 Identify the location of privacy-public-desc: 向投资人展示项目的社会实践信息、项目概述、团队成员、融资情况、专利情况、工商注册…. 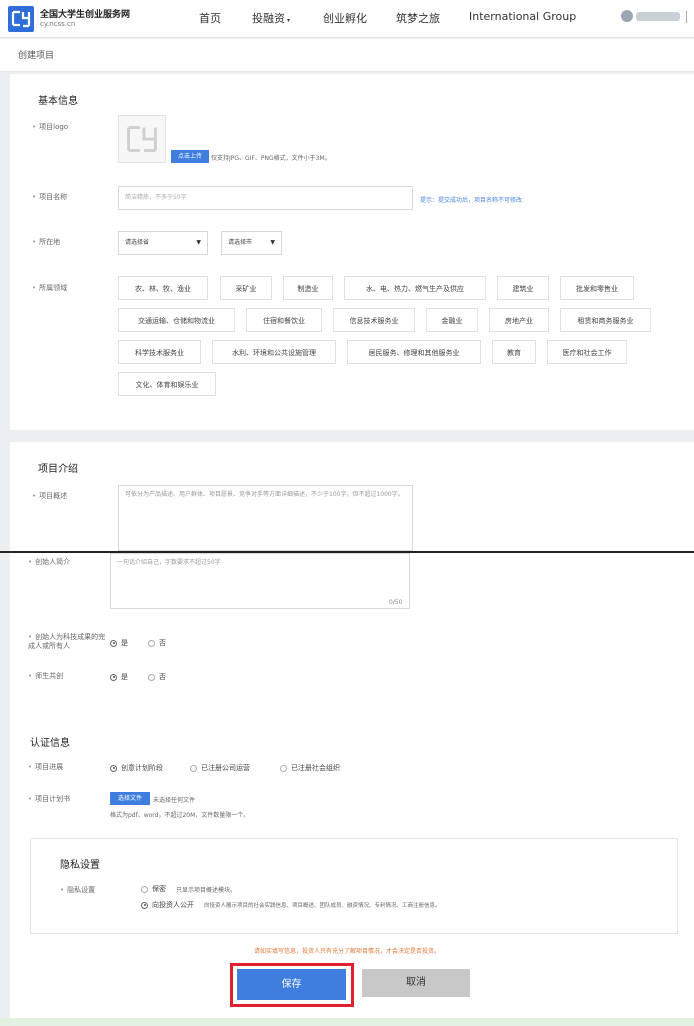
(322, 906).